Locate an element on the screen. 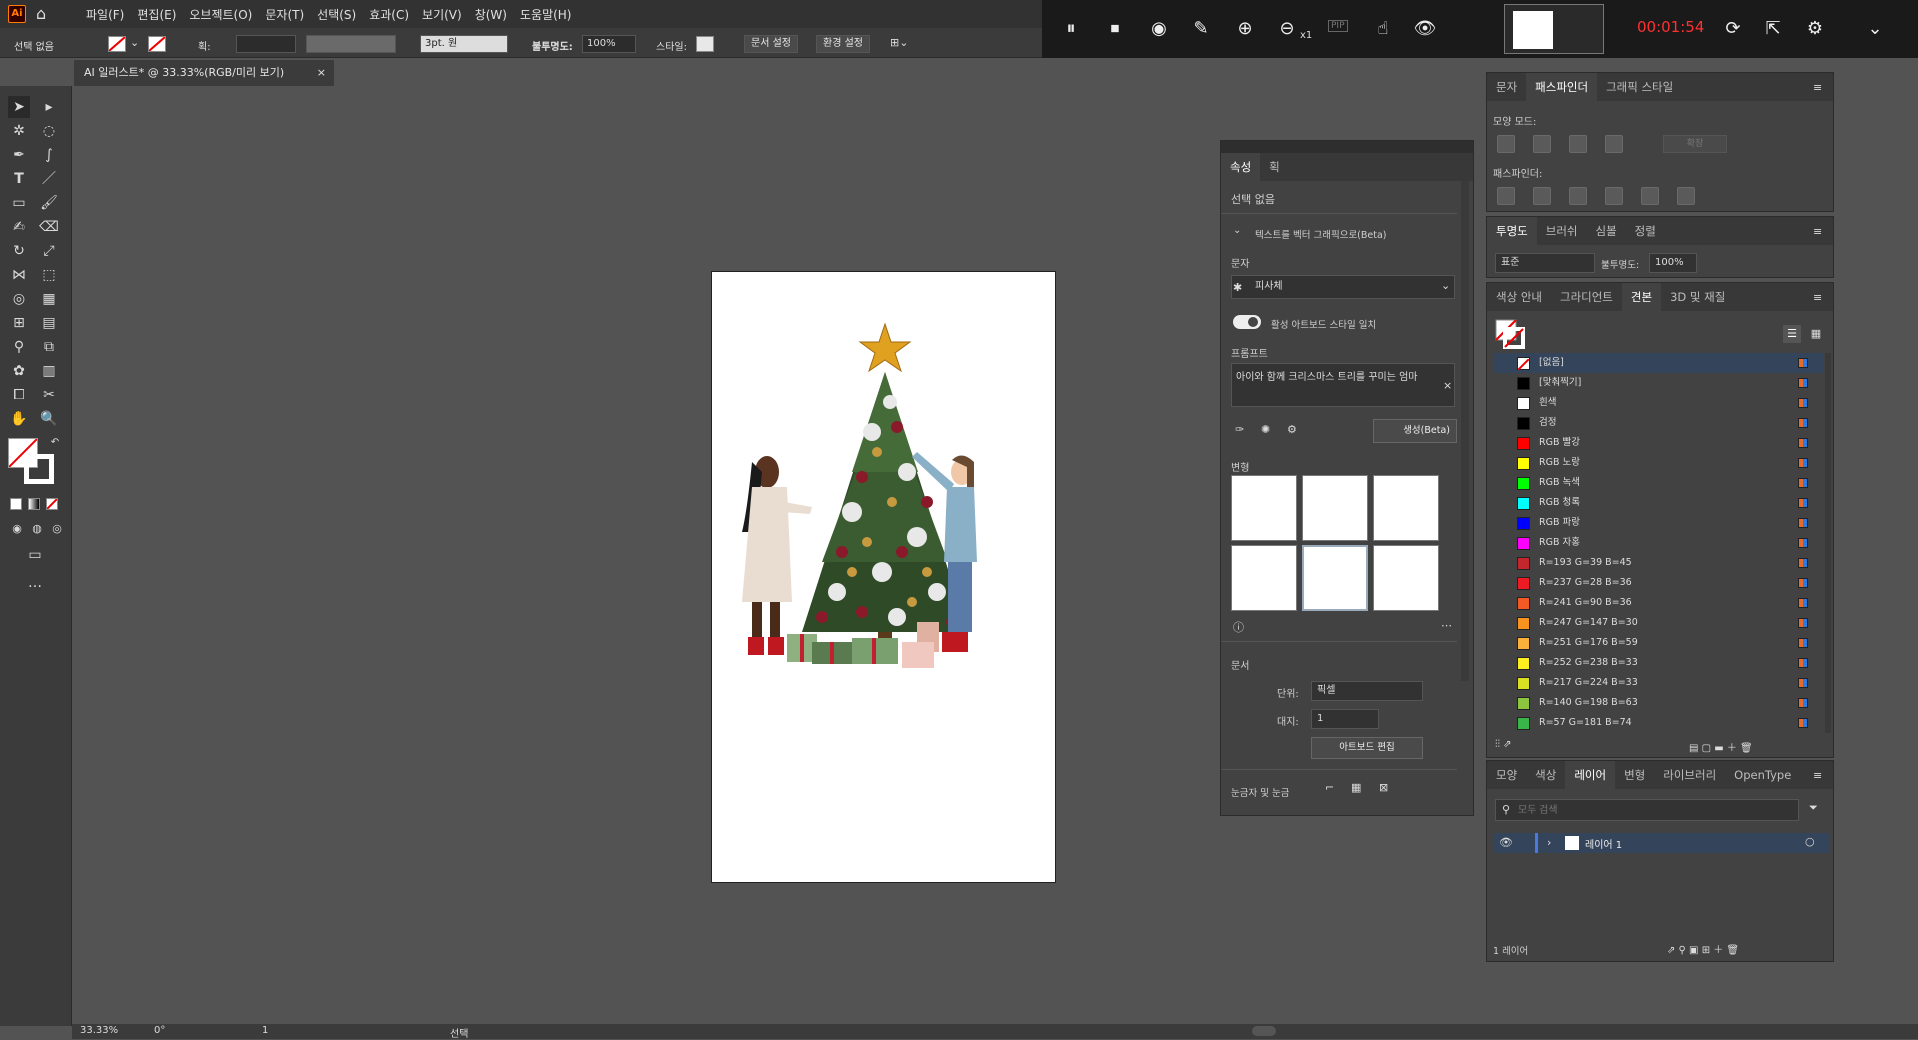 The height and width of the screenshot is (1040, 1918). zoom-in-icon: ⊕ is located at coordinates (1245, 29).